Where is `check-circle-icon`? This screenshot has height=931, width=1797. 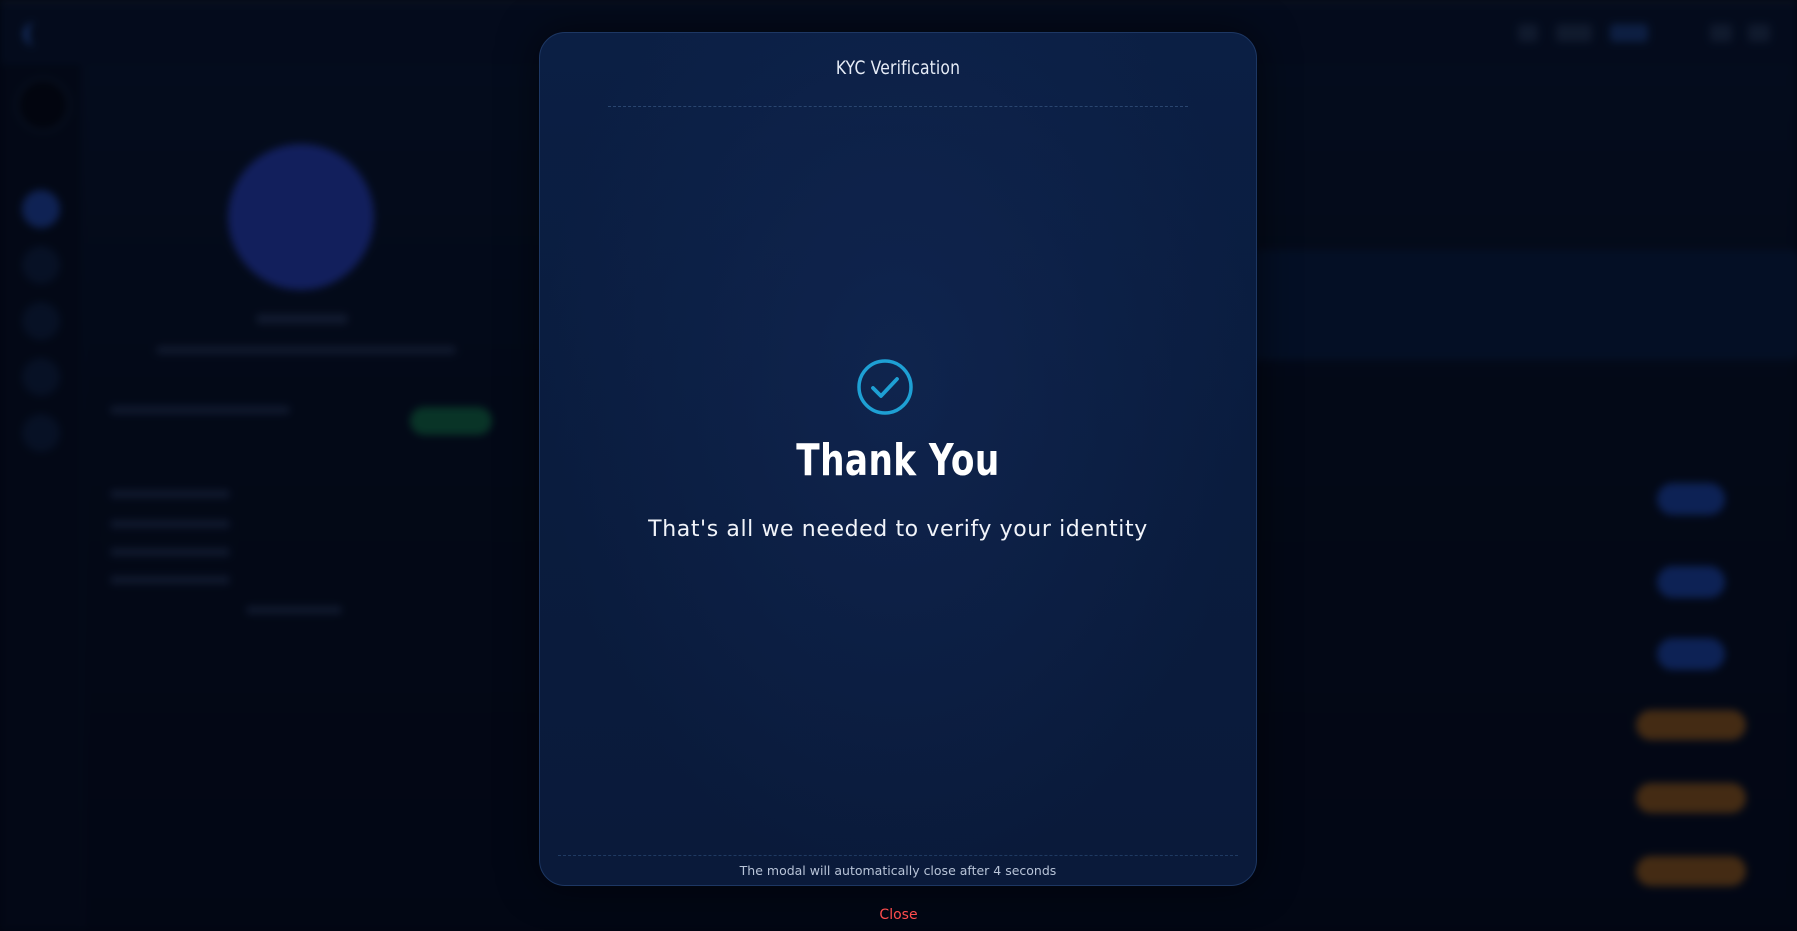
check-circle-icon is located at coordinates (885, 387).